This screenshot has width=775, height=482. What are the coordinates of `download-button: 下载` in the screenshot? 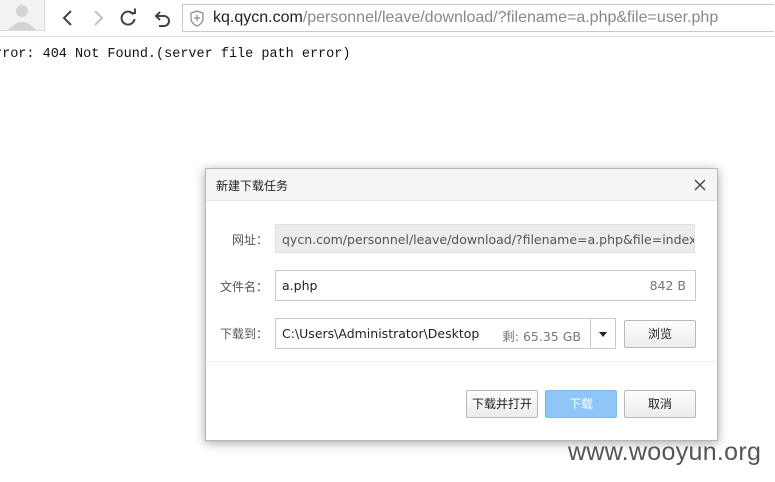 It's located at (581, 404).